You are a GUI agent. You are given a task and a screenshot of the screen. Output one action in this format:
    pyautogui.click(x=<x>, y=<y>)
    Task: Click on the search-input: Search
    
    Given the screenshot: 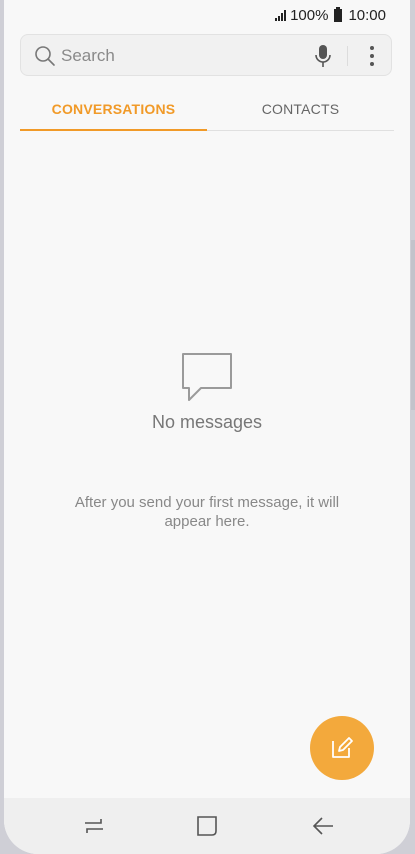 What is the action you would take?
    pyautogui.click(x=88, y=56)
    